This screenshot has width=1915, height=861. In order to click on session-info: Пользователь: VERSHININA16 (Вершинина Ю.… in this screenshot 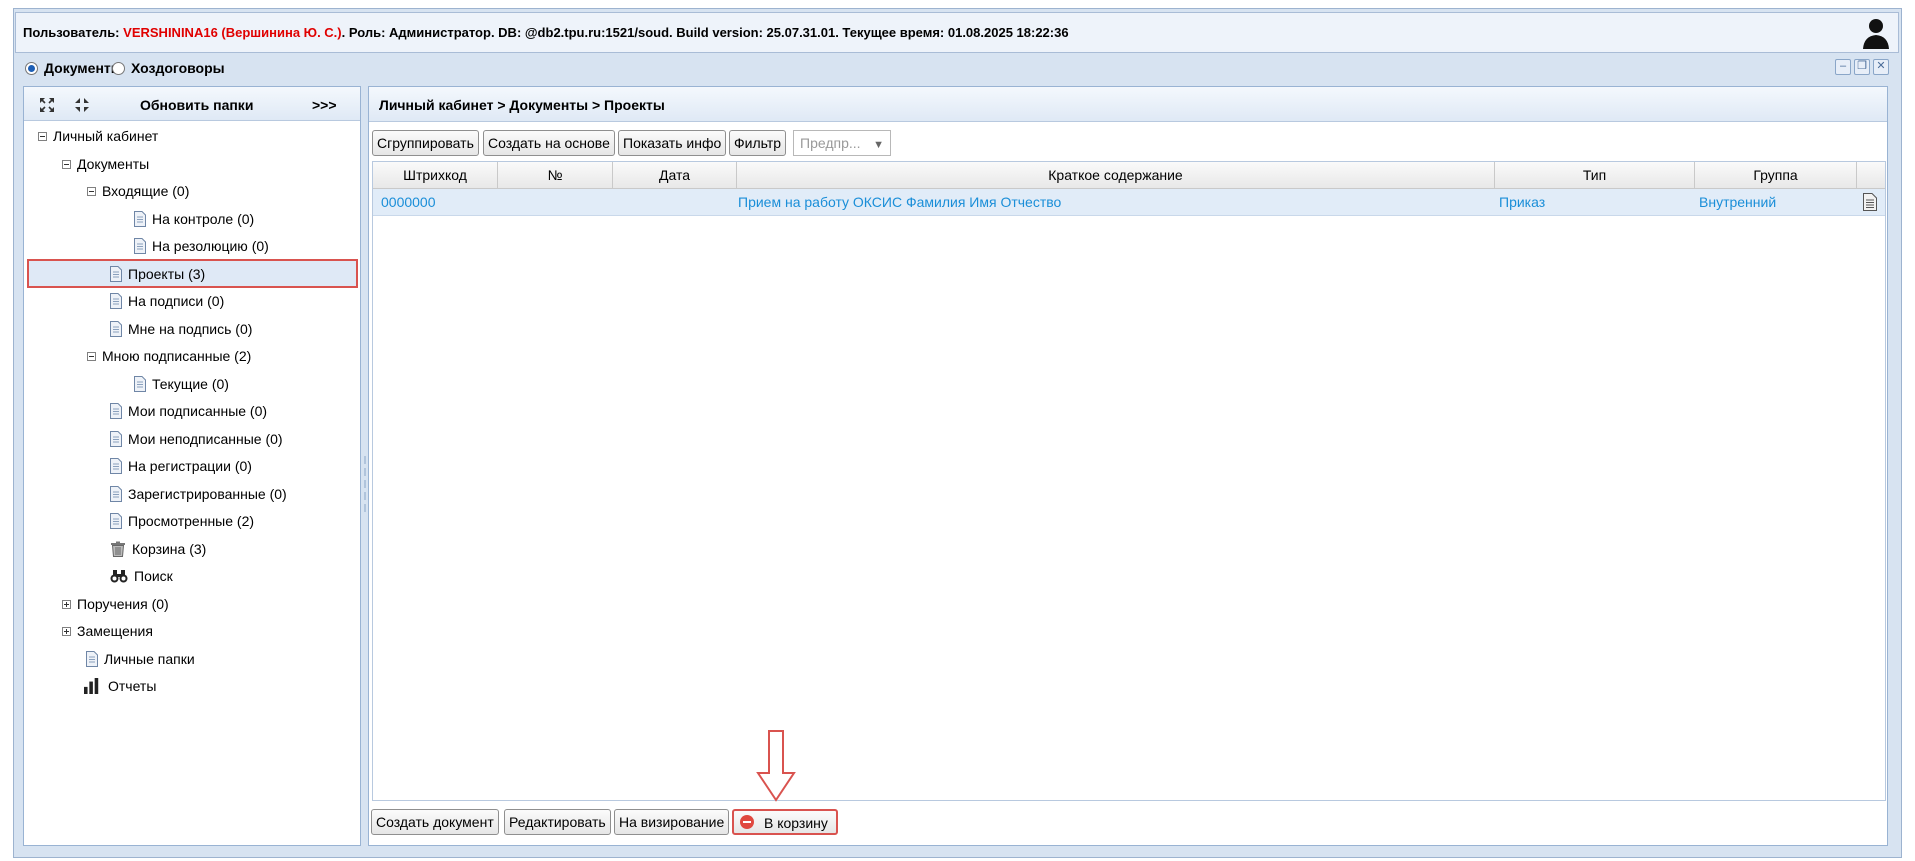, I will do `click(546, 32)`.